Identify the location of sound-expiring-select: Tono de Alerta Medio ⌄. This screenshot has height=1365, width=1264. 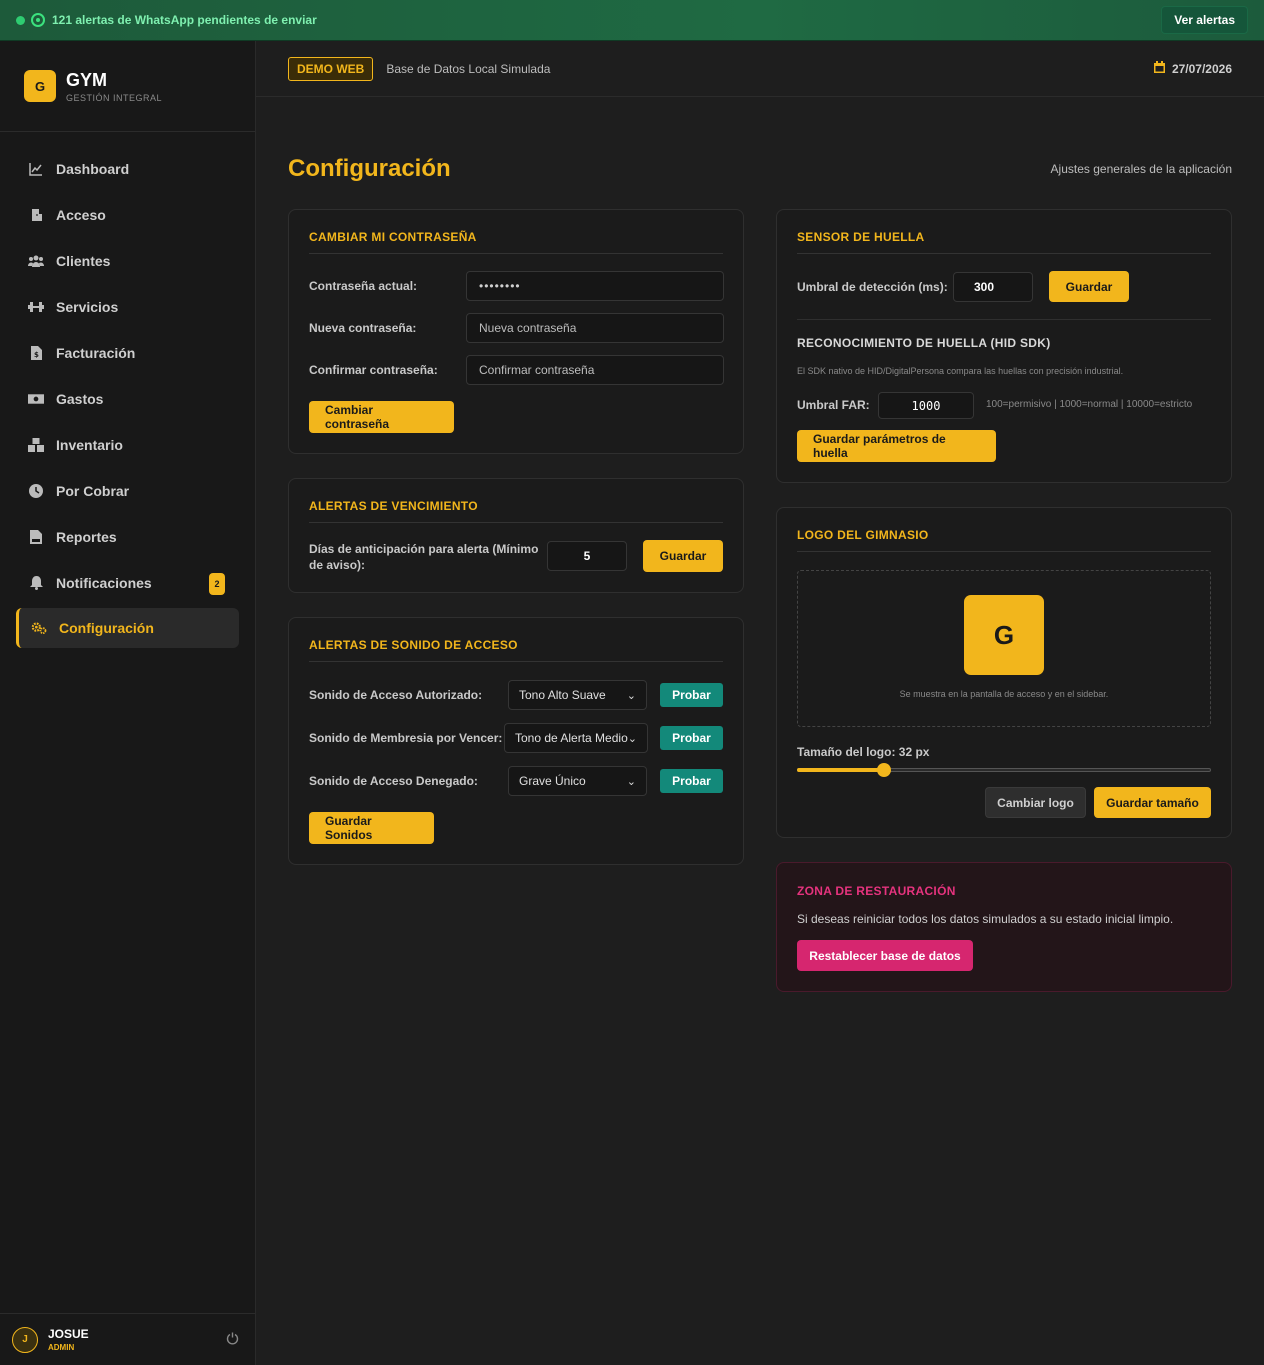
(576, 738).